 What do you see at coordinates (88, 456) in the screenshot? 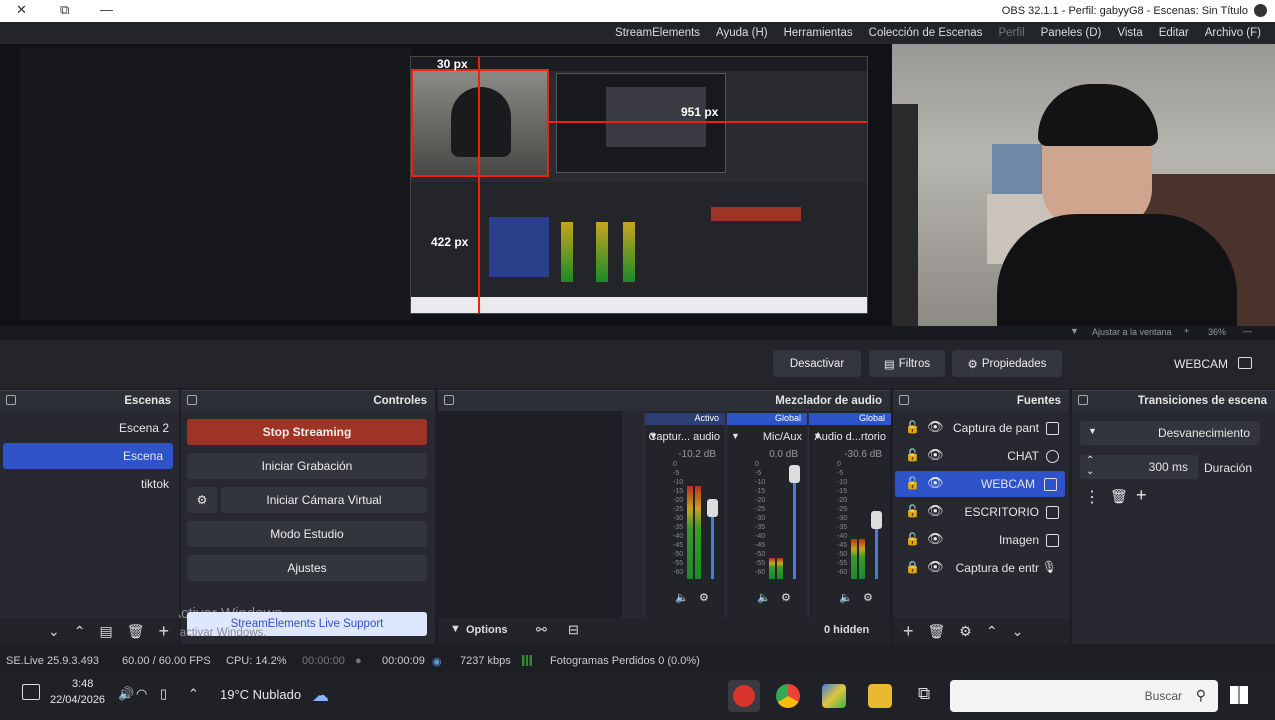
I see `scene-item-selected: Escena` at bounding box center [88, 456].